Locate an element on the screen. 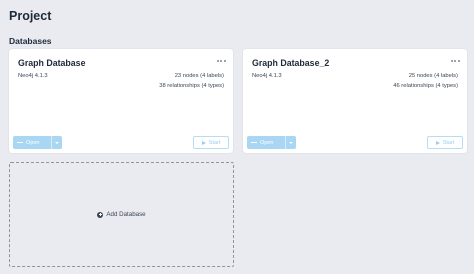  relationships-count: 38 relationships (4 types) is located at coordinates (191, 86).